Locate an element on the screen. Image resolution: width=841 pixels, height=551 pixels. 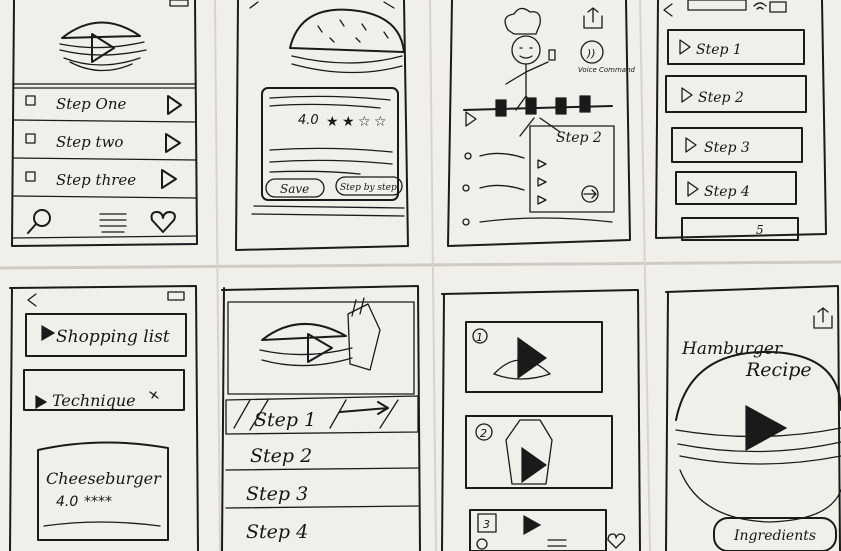
hero-title-line2: Recipe is located at coordinates (778, 370).